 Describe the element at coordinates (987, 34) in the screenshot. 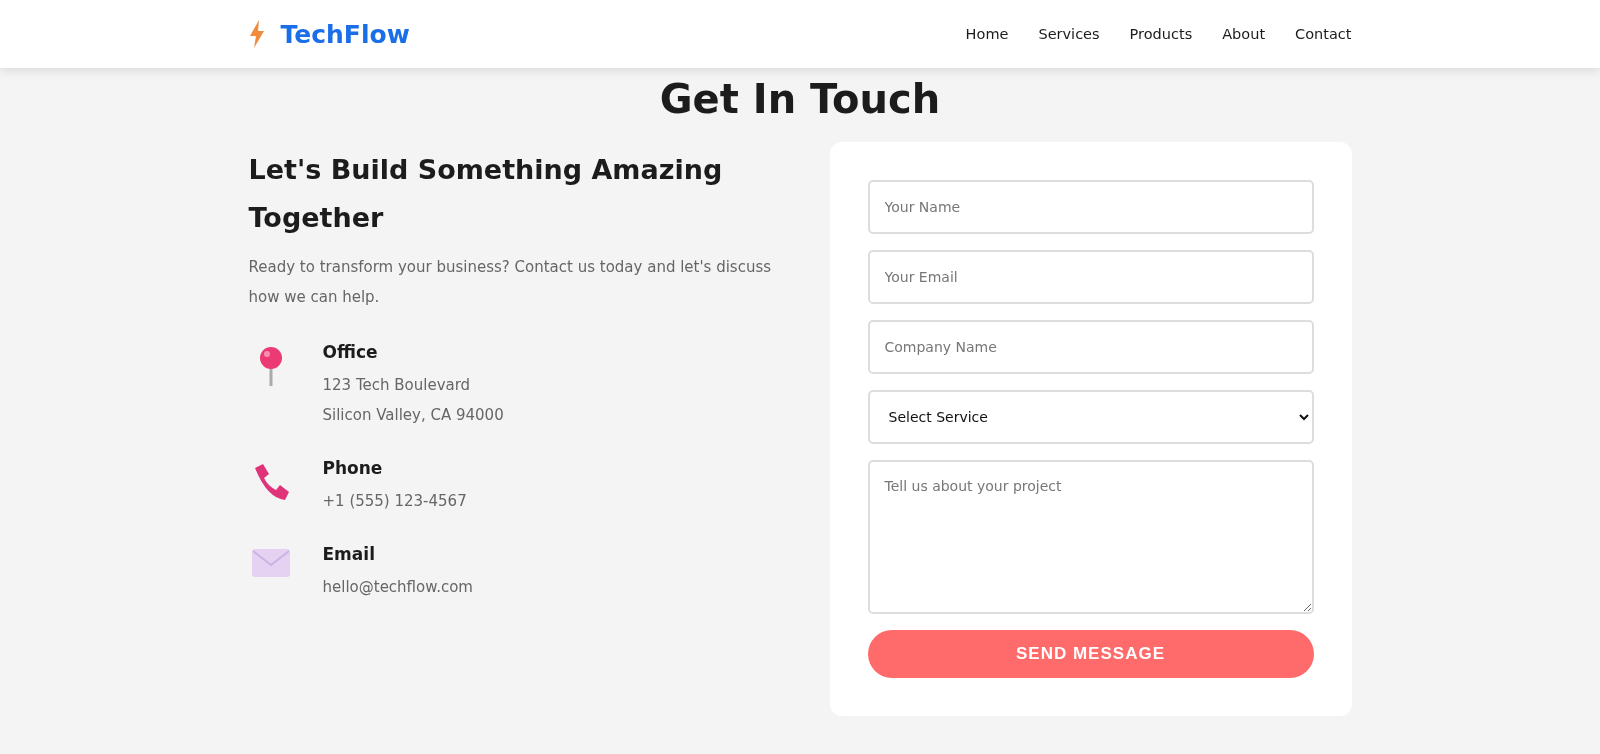

I see `nav-link: Home` at that location.